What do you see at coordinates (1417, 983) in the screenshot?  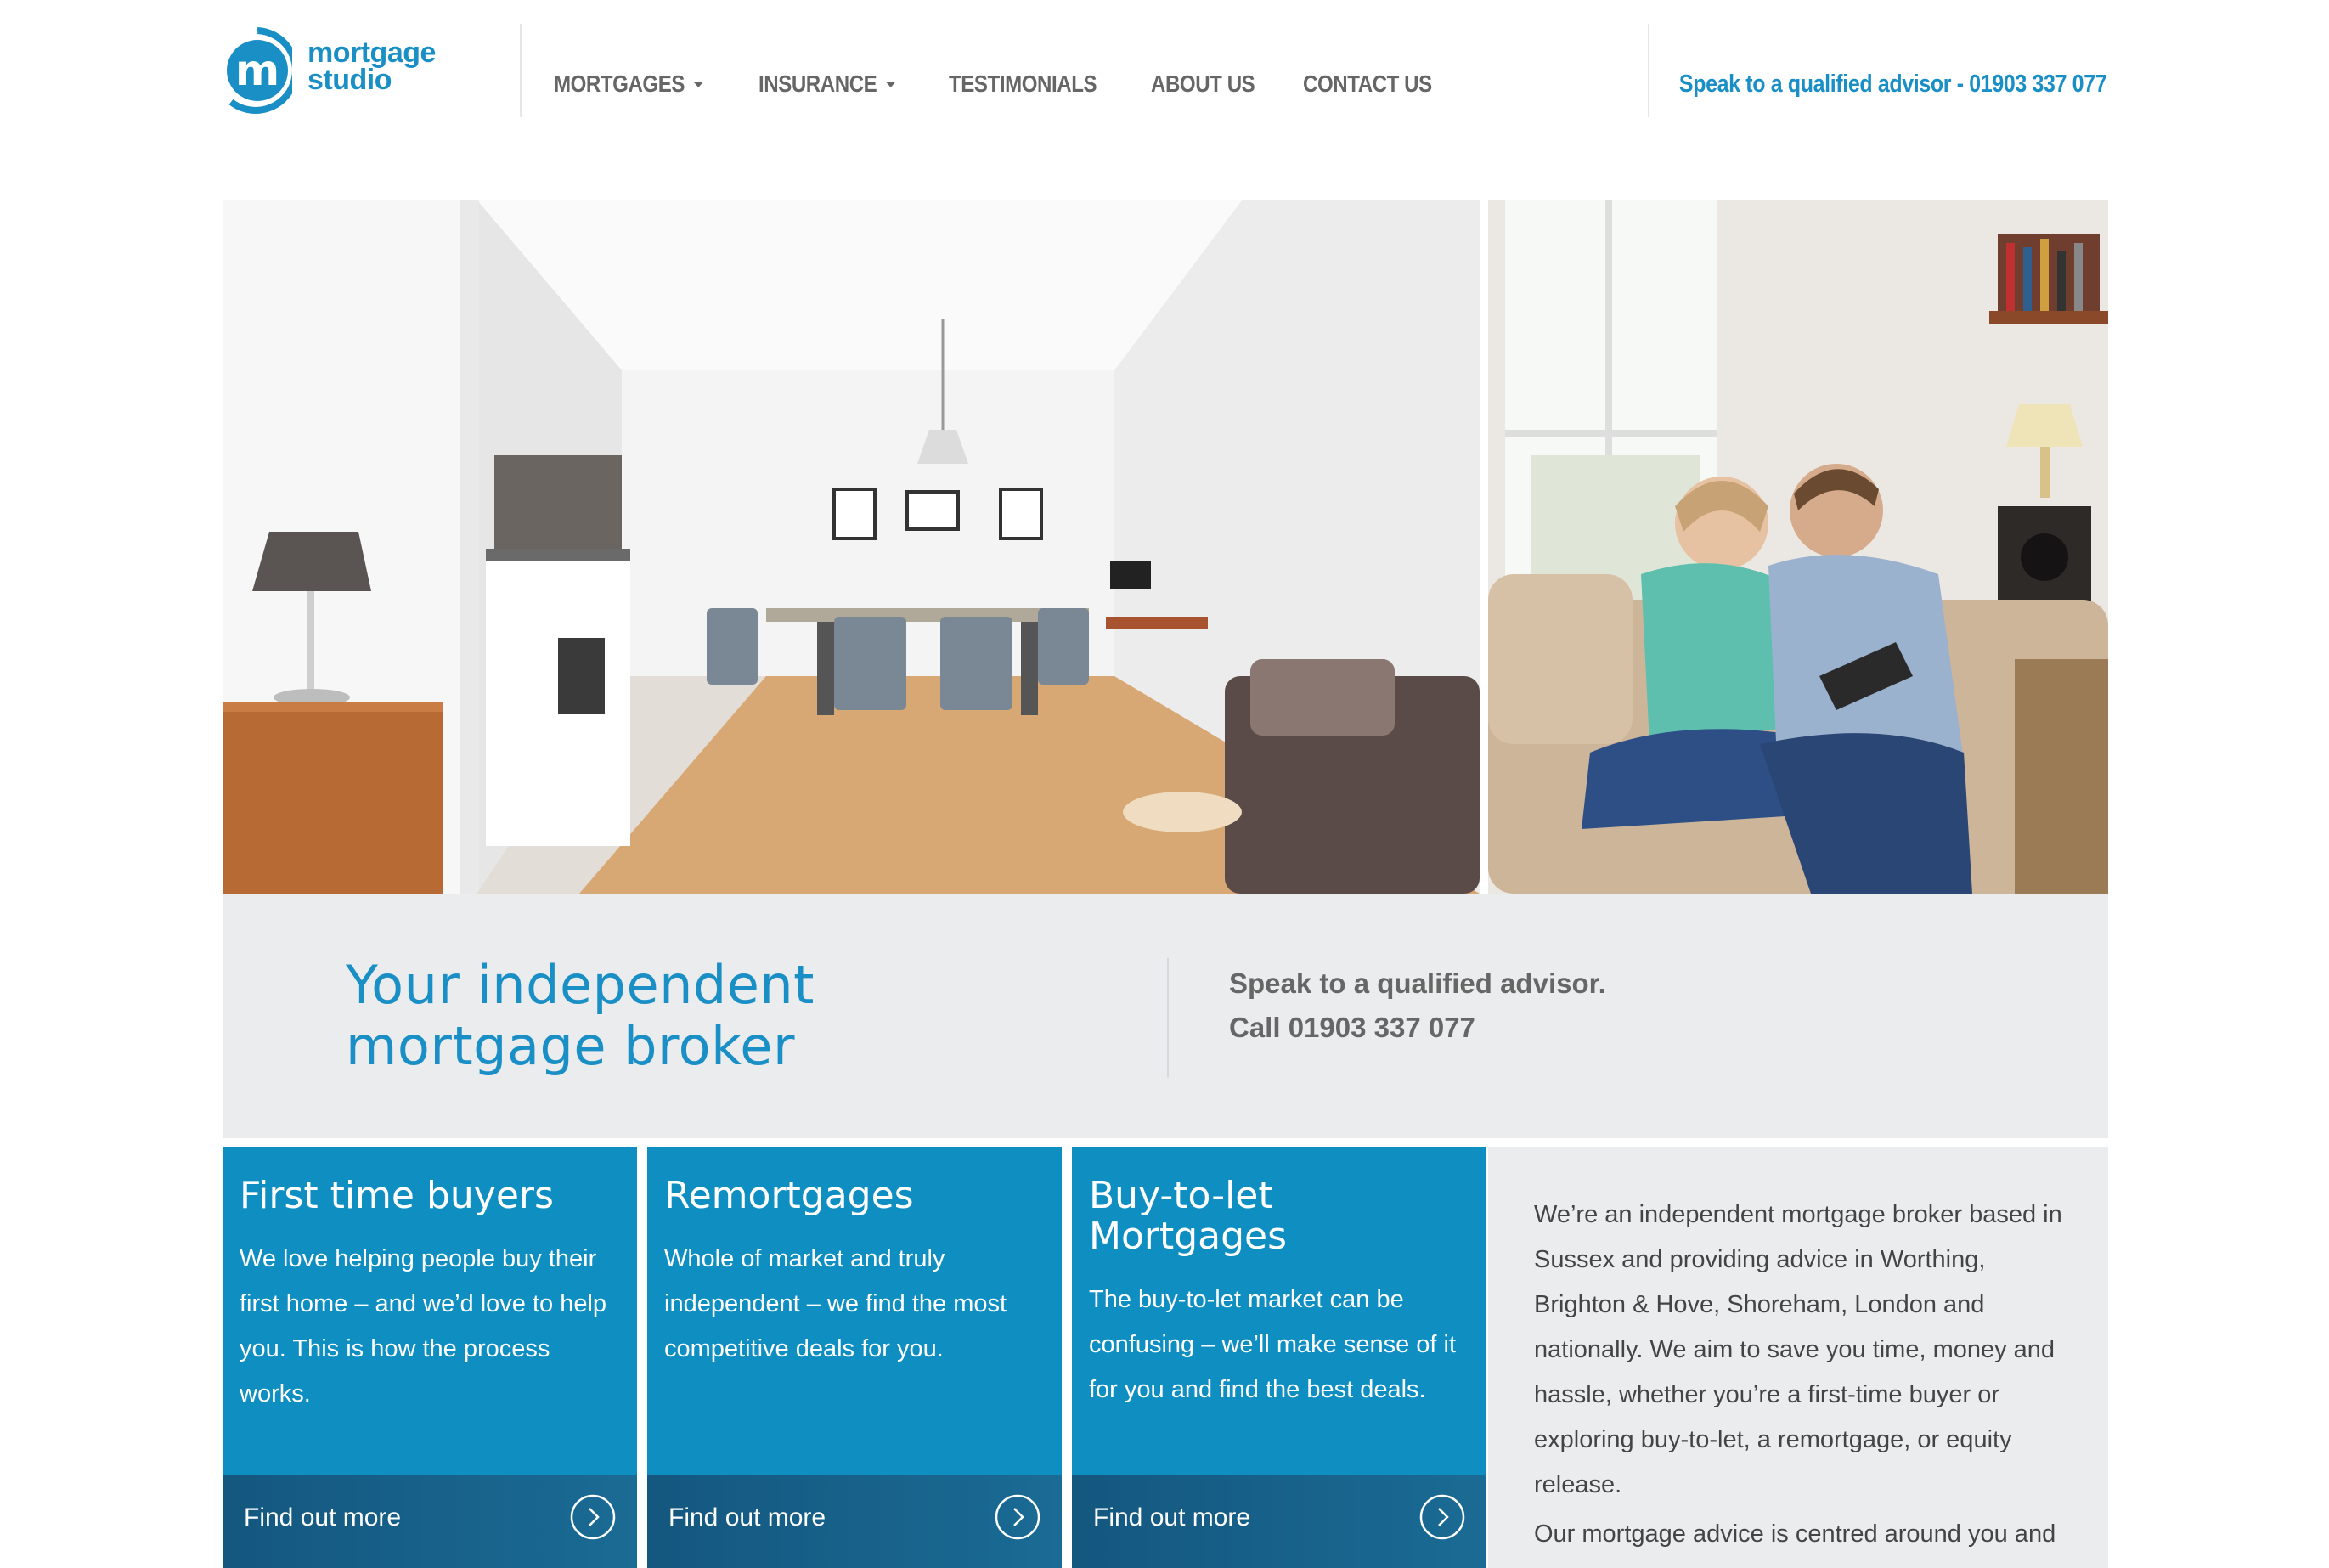 I see `band-call-line-1: Speak to a qualified advisor.` at bounding box center [1417, 983].